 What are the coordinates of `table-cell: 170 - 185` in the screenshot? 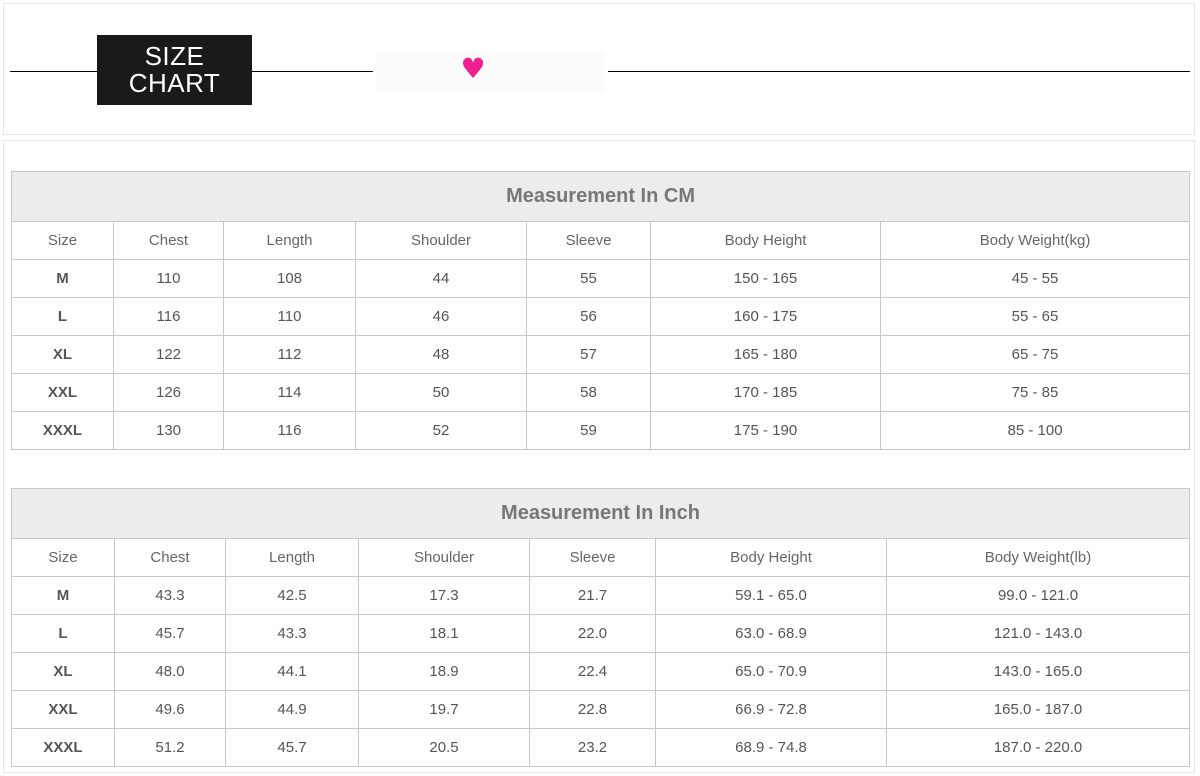 It's located at (765, 392).